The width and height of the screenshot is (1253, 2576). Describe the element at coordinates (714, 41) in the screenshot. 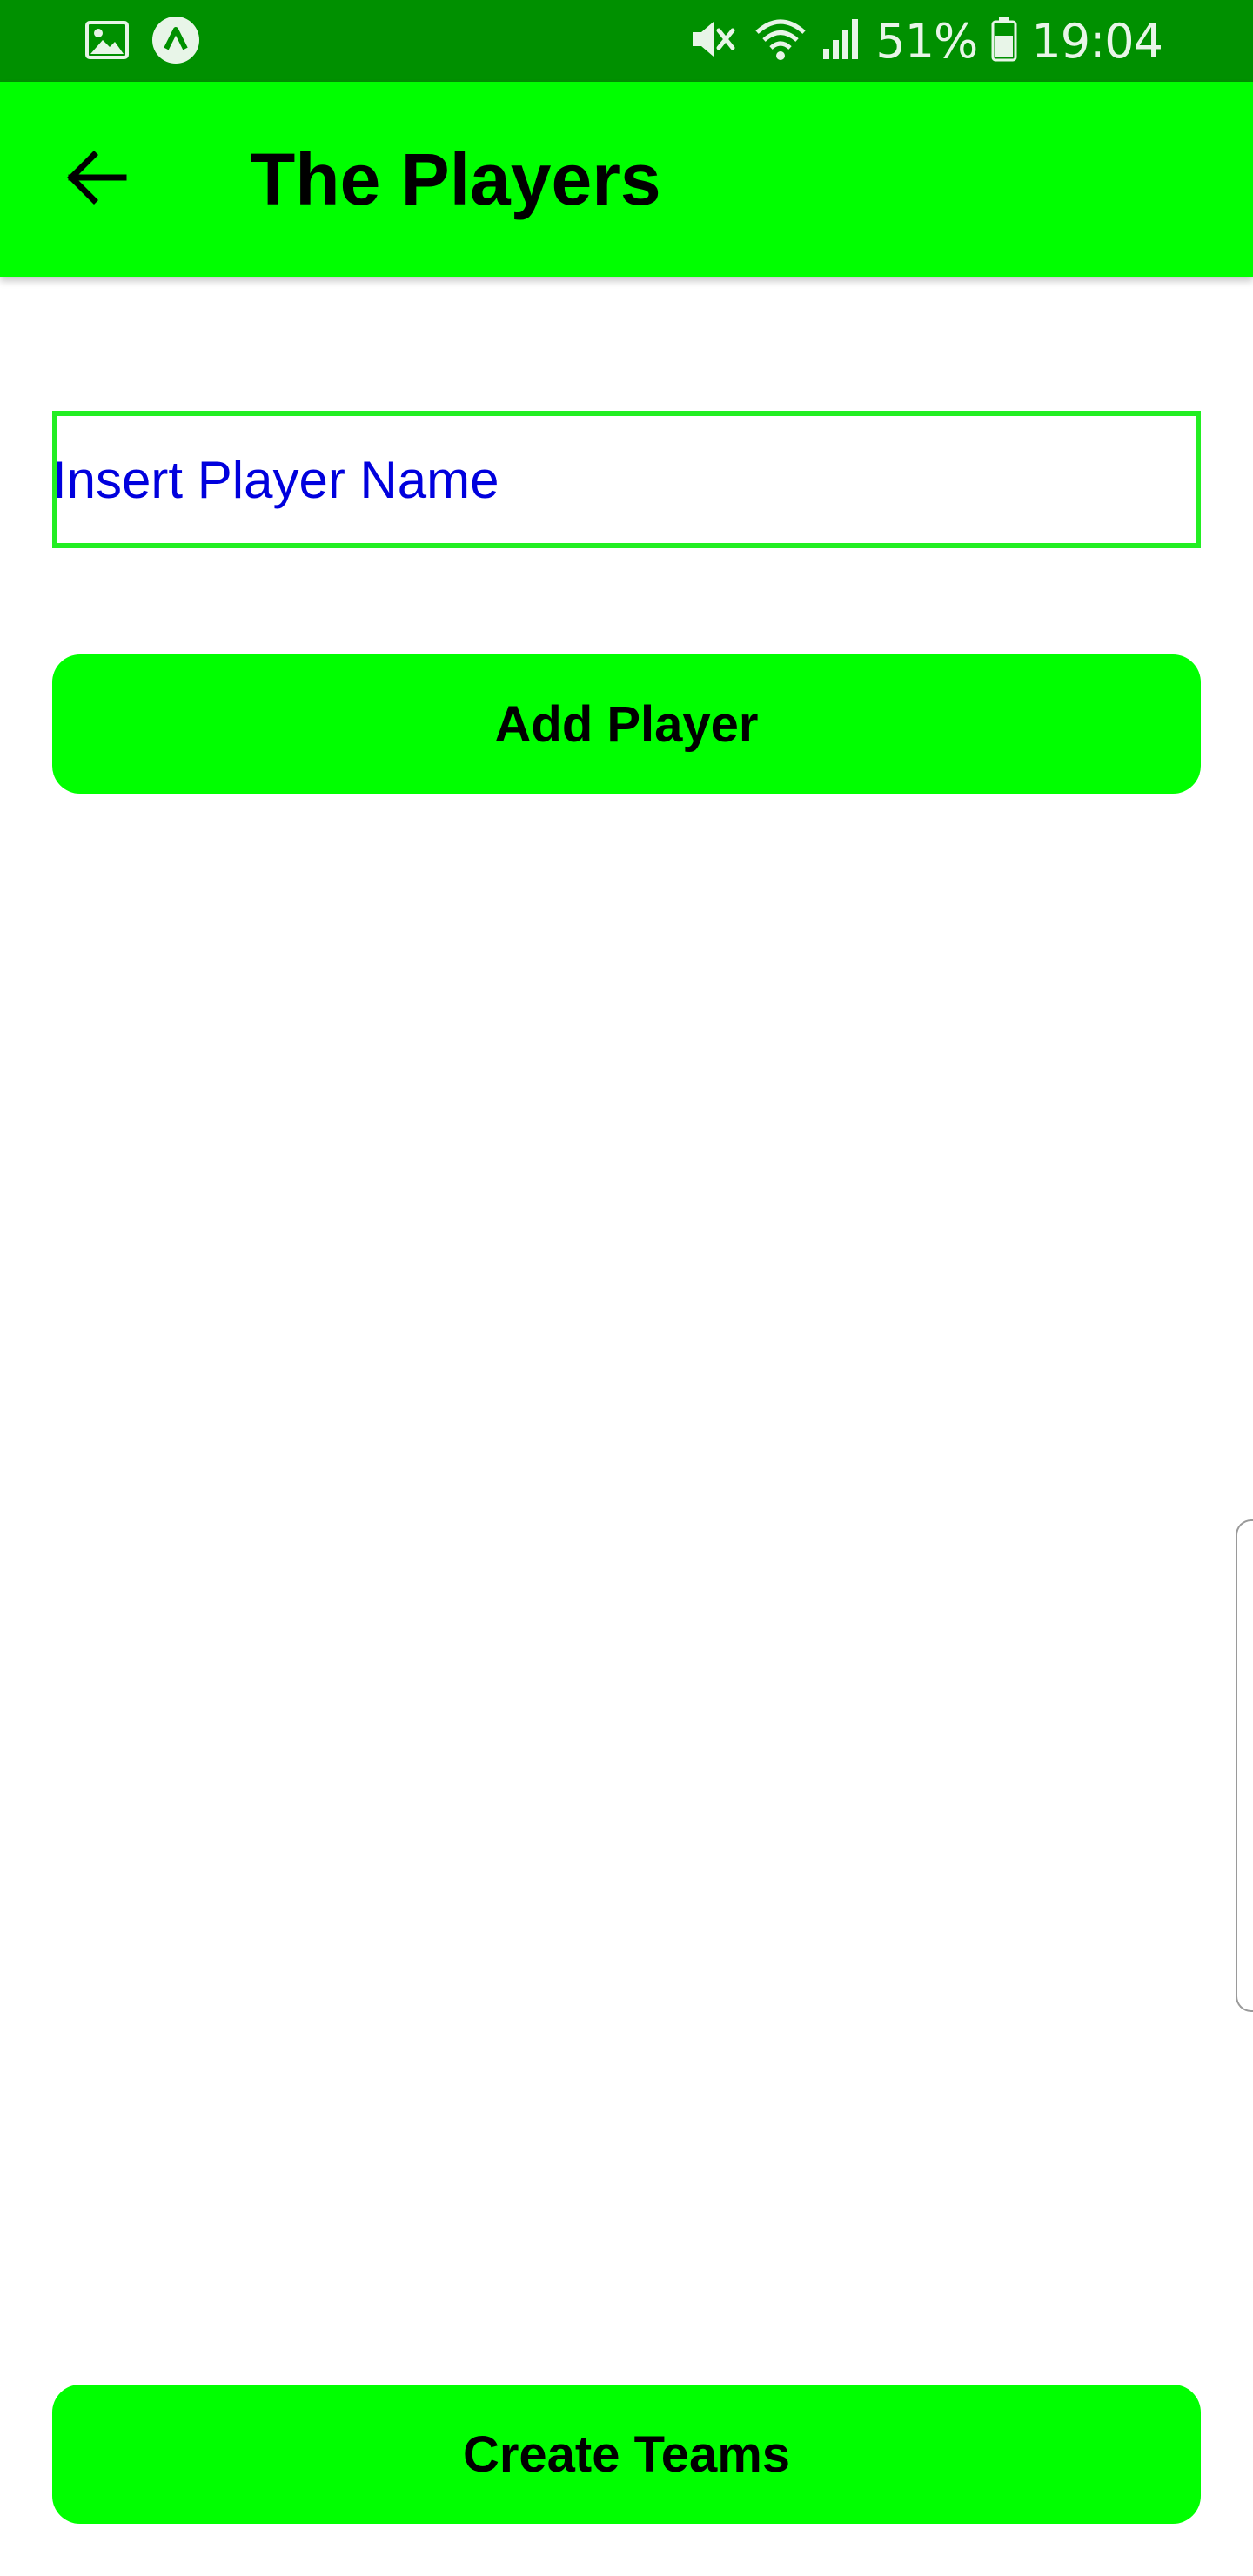

I see `mute-icon` at that location.